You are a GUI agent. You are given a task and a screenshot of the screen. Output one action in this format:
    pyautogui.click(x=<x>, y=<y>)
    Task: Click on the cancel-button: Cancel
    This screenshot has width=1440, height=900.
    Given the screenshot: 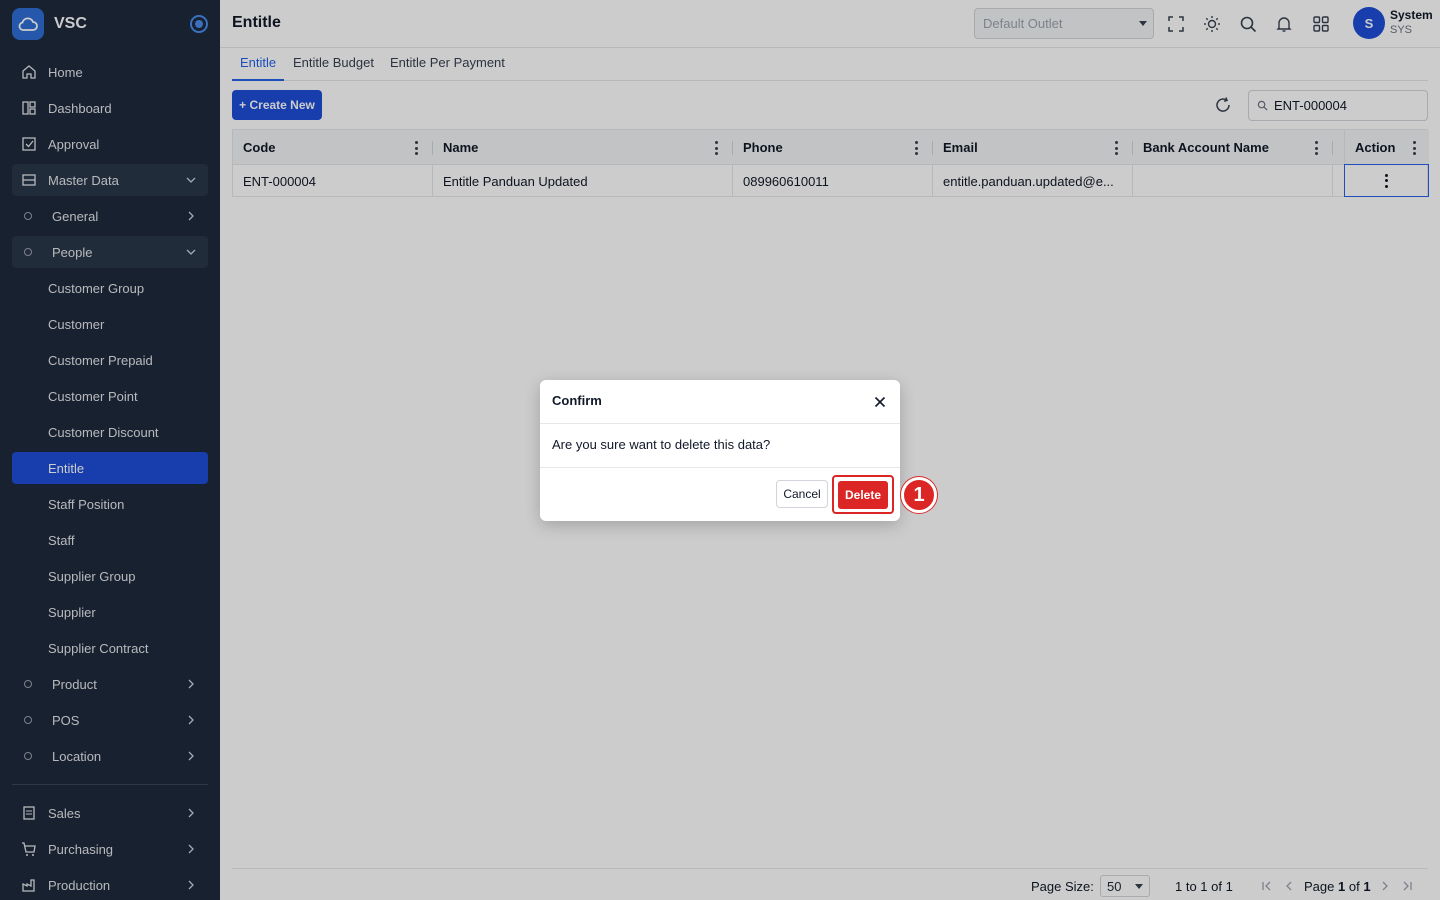 What is the action you would take?
    pyautogui.click(x=802, y=494)
    